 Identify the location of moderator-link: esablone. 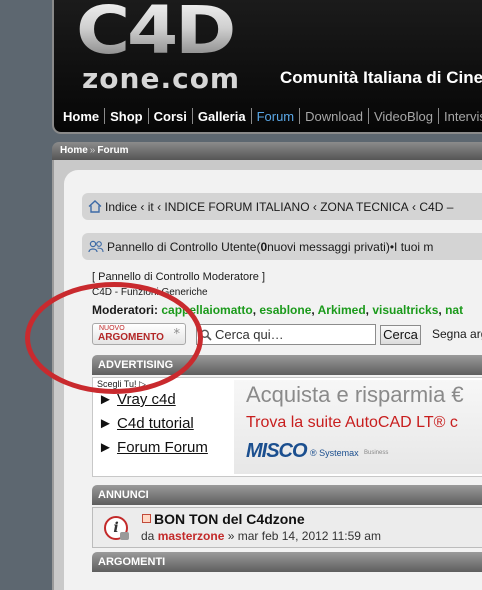
(285, 310).